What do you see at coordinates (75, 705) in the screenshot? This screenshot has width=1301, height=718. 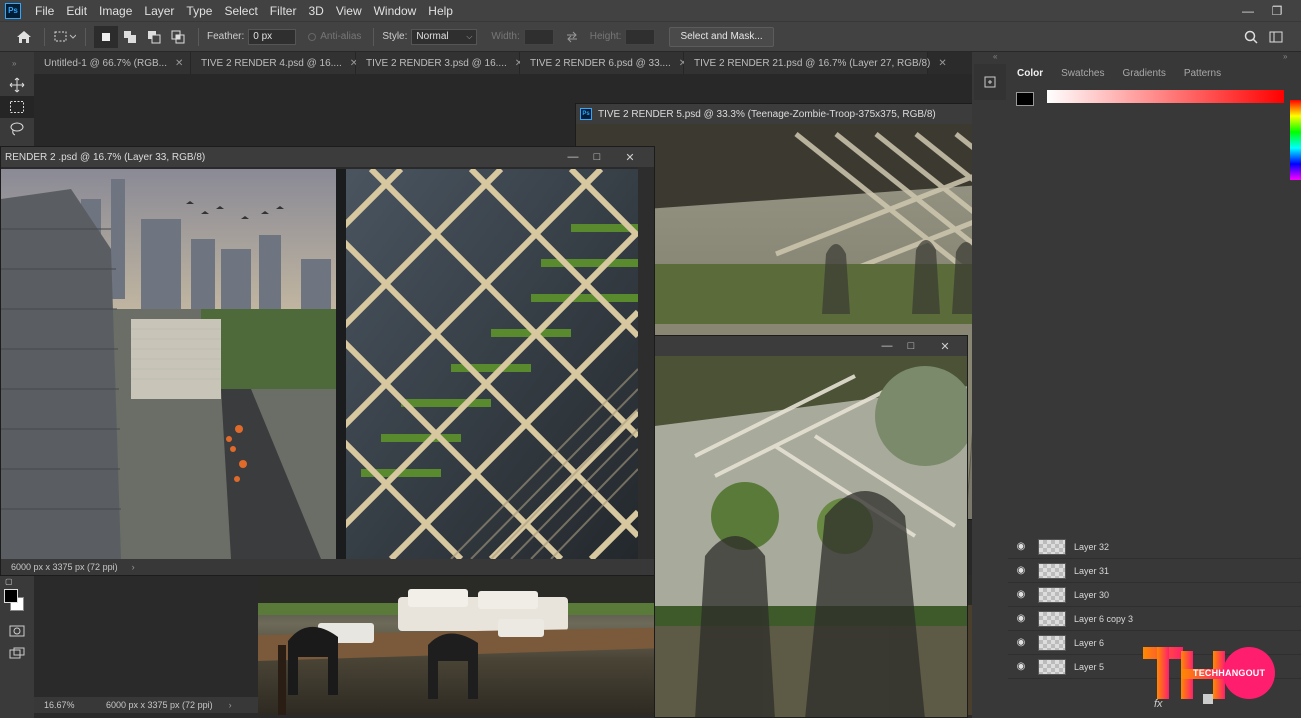 I see `zoom-level: 16.67%` at bounding box center [75, 705].